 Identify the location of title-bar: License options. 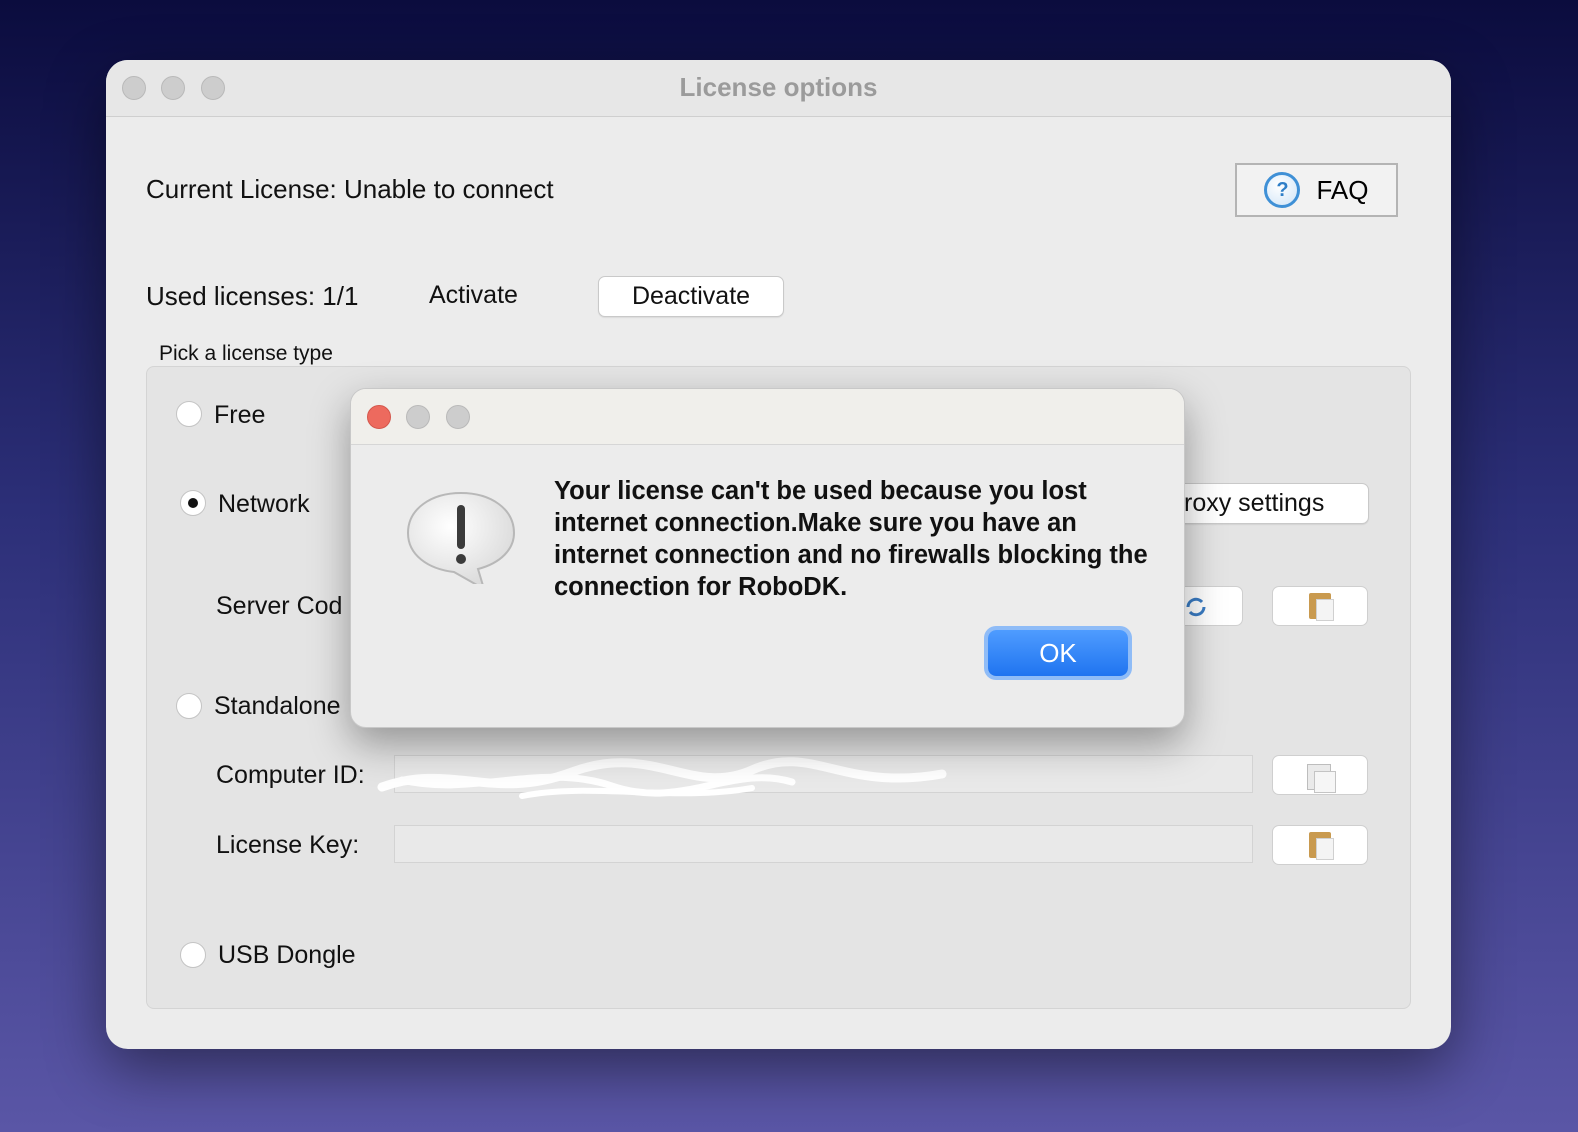
(778, 88).